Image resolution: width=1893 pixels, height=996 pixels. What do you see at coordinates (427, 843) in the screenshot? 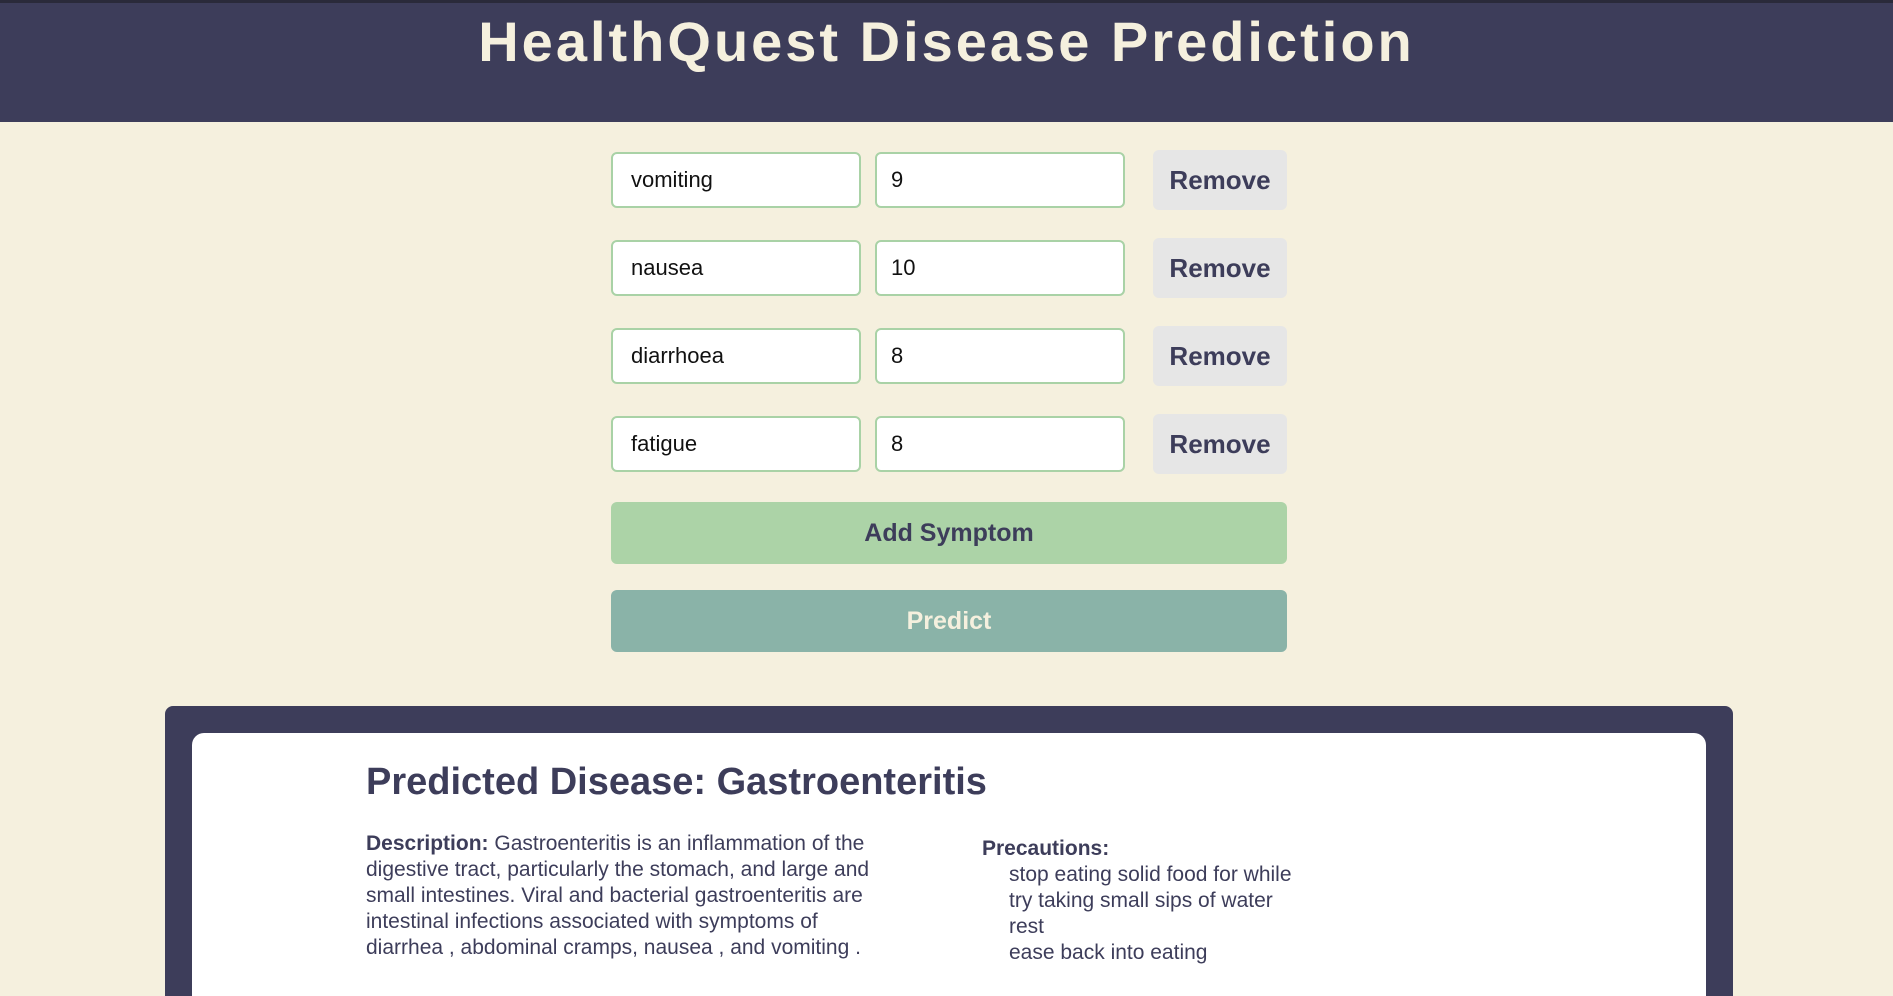
I see `description-label: Description:` at bounding box center [427, 843].